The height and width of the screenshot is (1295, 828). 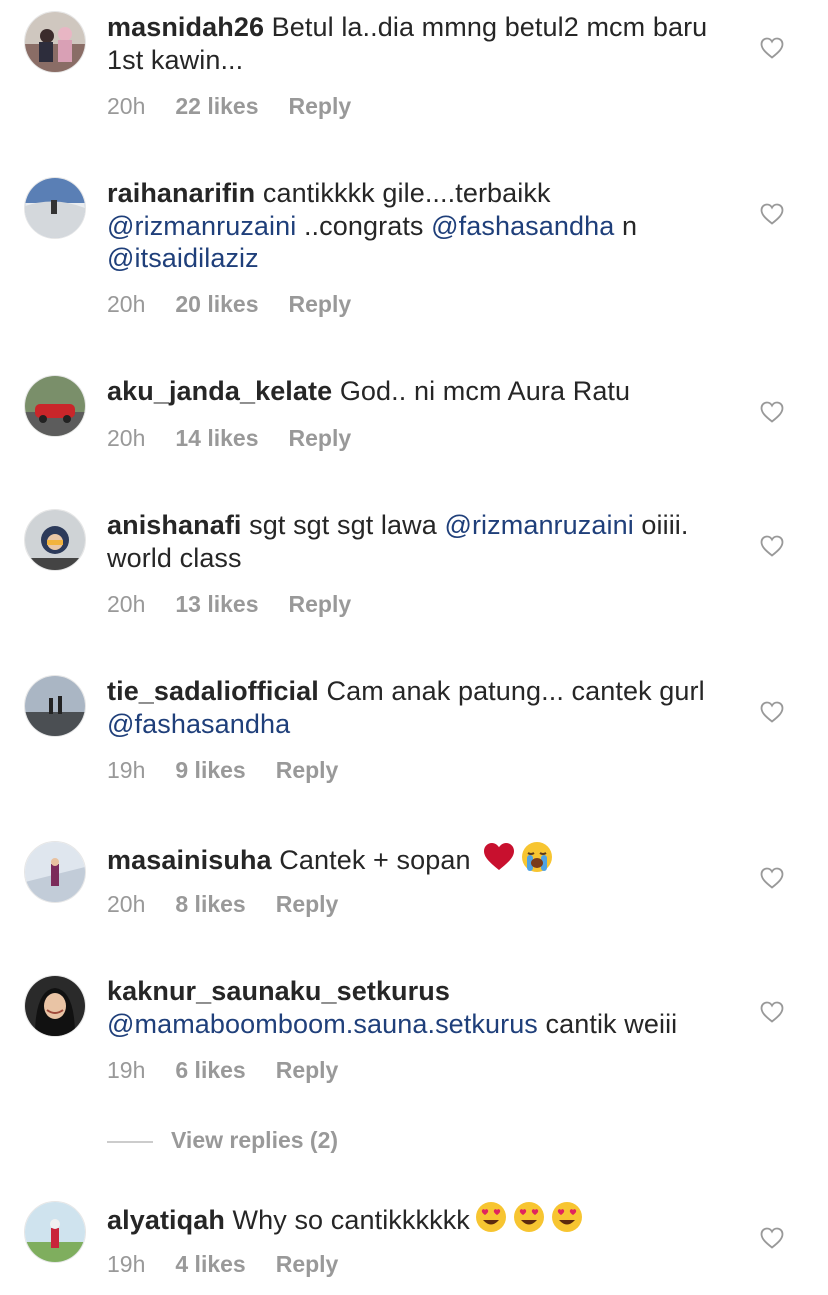 I want to click on comment-meta: 20h 14 likes Reply, so click(x=244, y=438).